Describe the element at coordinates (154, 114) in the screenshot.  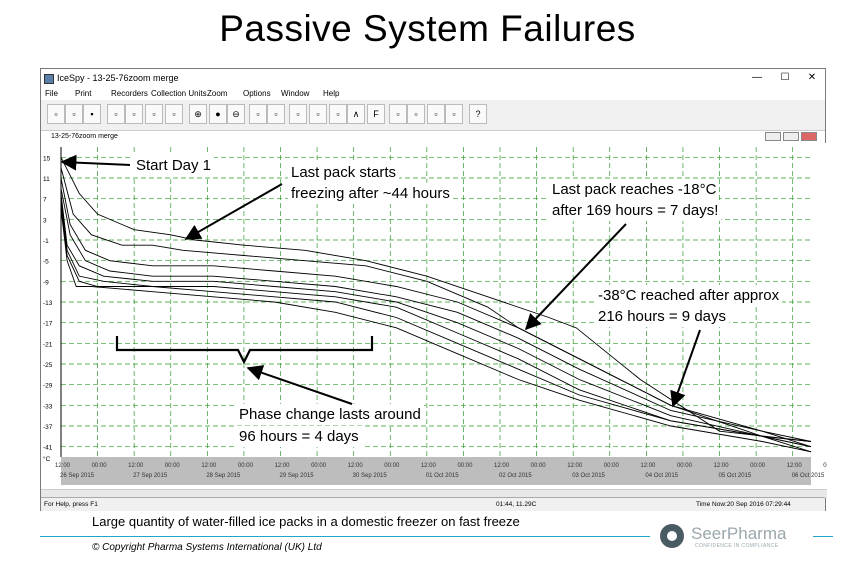
I see `recorder-icon: ▫` at that location.